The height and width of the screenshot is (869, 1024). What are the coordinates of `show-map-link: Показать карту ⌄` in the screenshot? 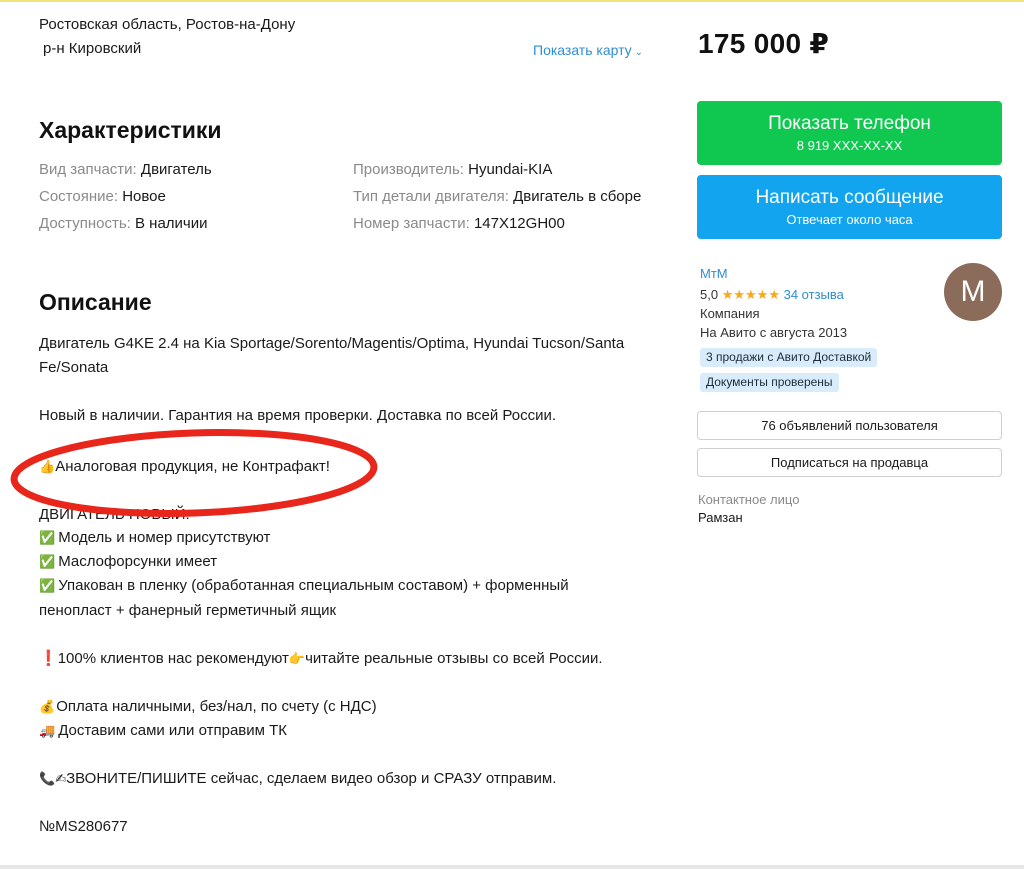 It's located at (588, 50).